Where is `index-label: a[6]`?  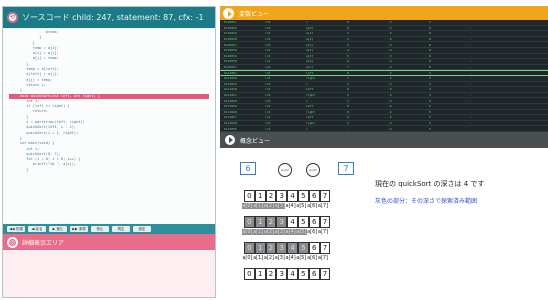
index-label: a[6] is located at coordinates (312, 232).